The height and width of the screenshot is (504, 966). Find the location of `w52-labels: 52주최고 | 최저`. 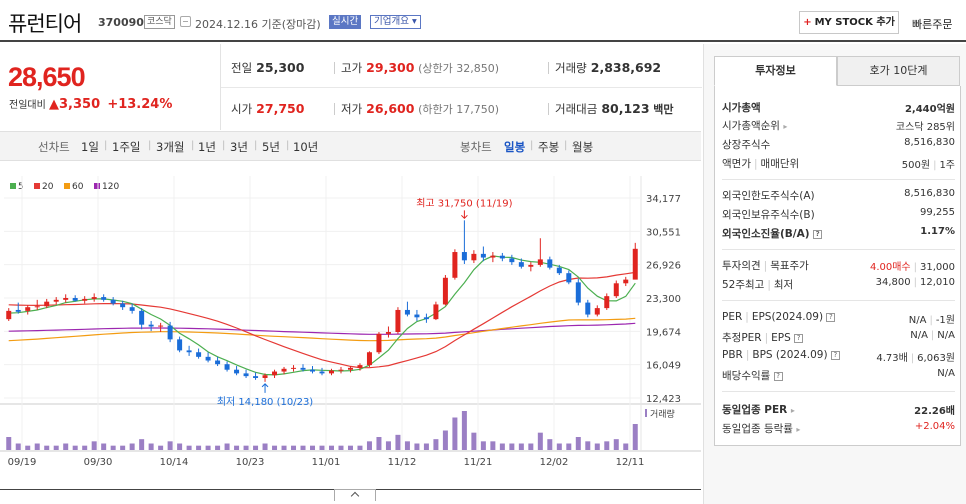

w52-labels: 52주최고 | 최저 is located at coordinates (757, 284).